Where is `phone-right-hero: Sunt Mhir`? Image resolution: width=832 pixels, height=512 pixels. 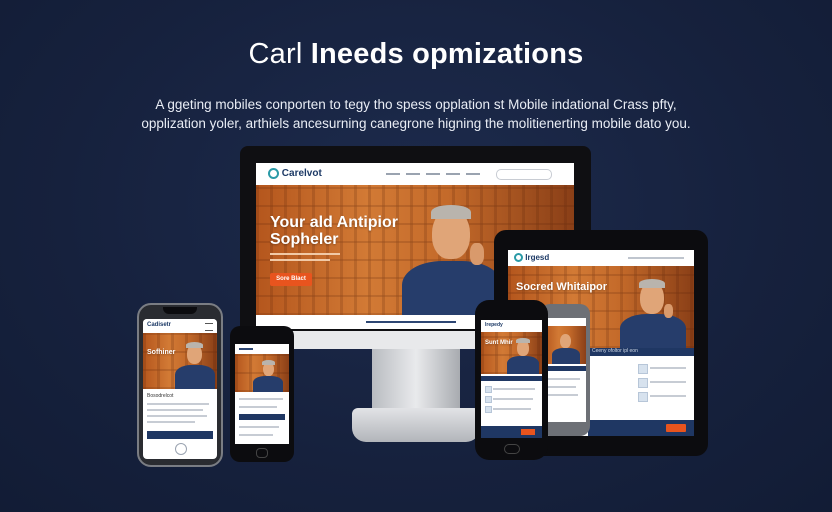 phone-right-hero: Sunt Mhir is located at coordinates (511, 353).